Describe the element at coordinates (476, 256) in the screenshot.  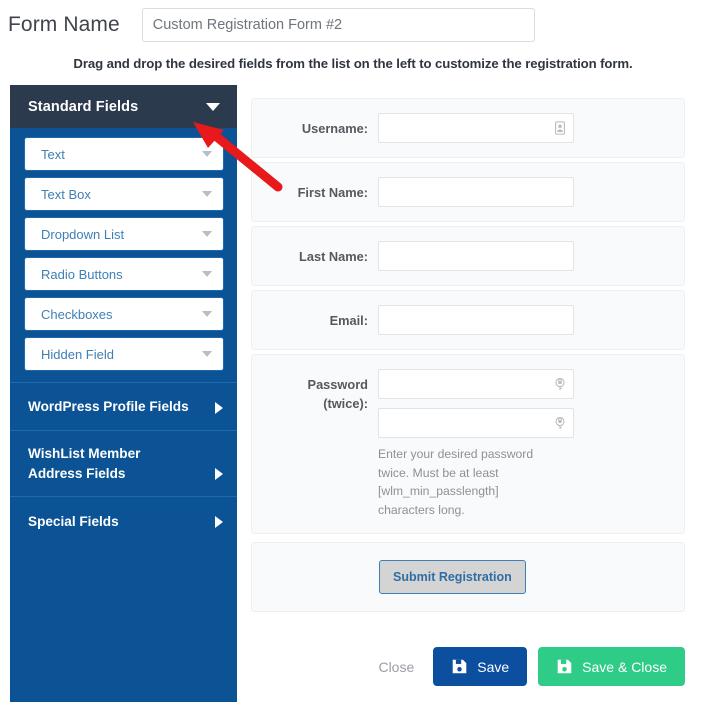
I see `last-name-input` at that location.